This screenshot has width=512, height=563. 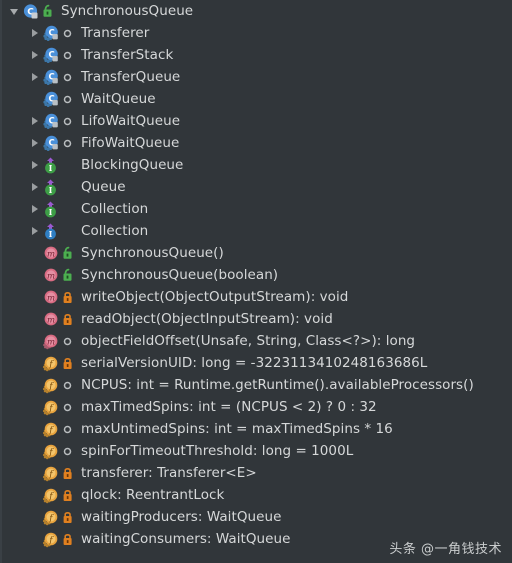 What do you see at coordinates (131, 121) in the screenshot?
I see `tree-row-label: LifoWaitQueue` at bounding box center [131, 121].